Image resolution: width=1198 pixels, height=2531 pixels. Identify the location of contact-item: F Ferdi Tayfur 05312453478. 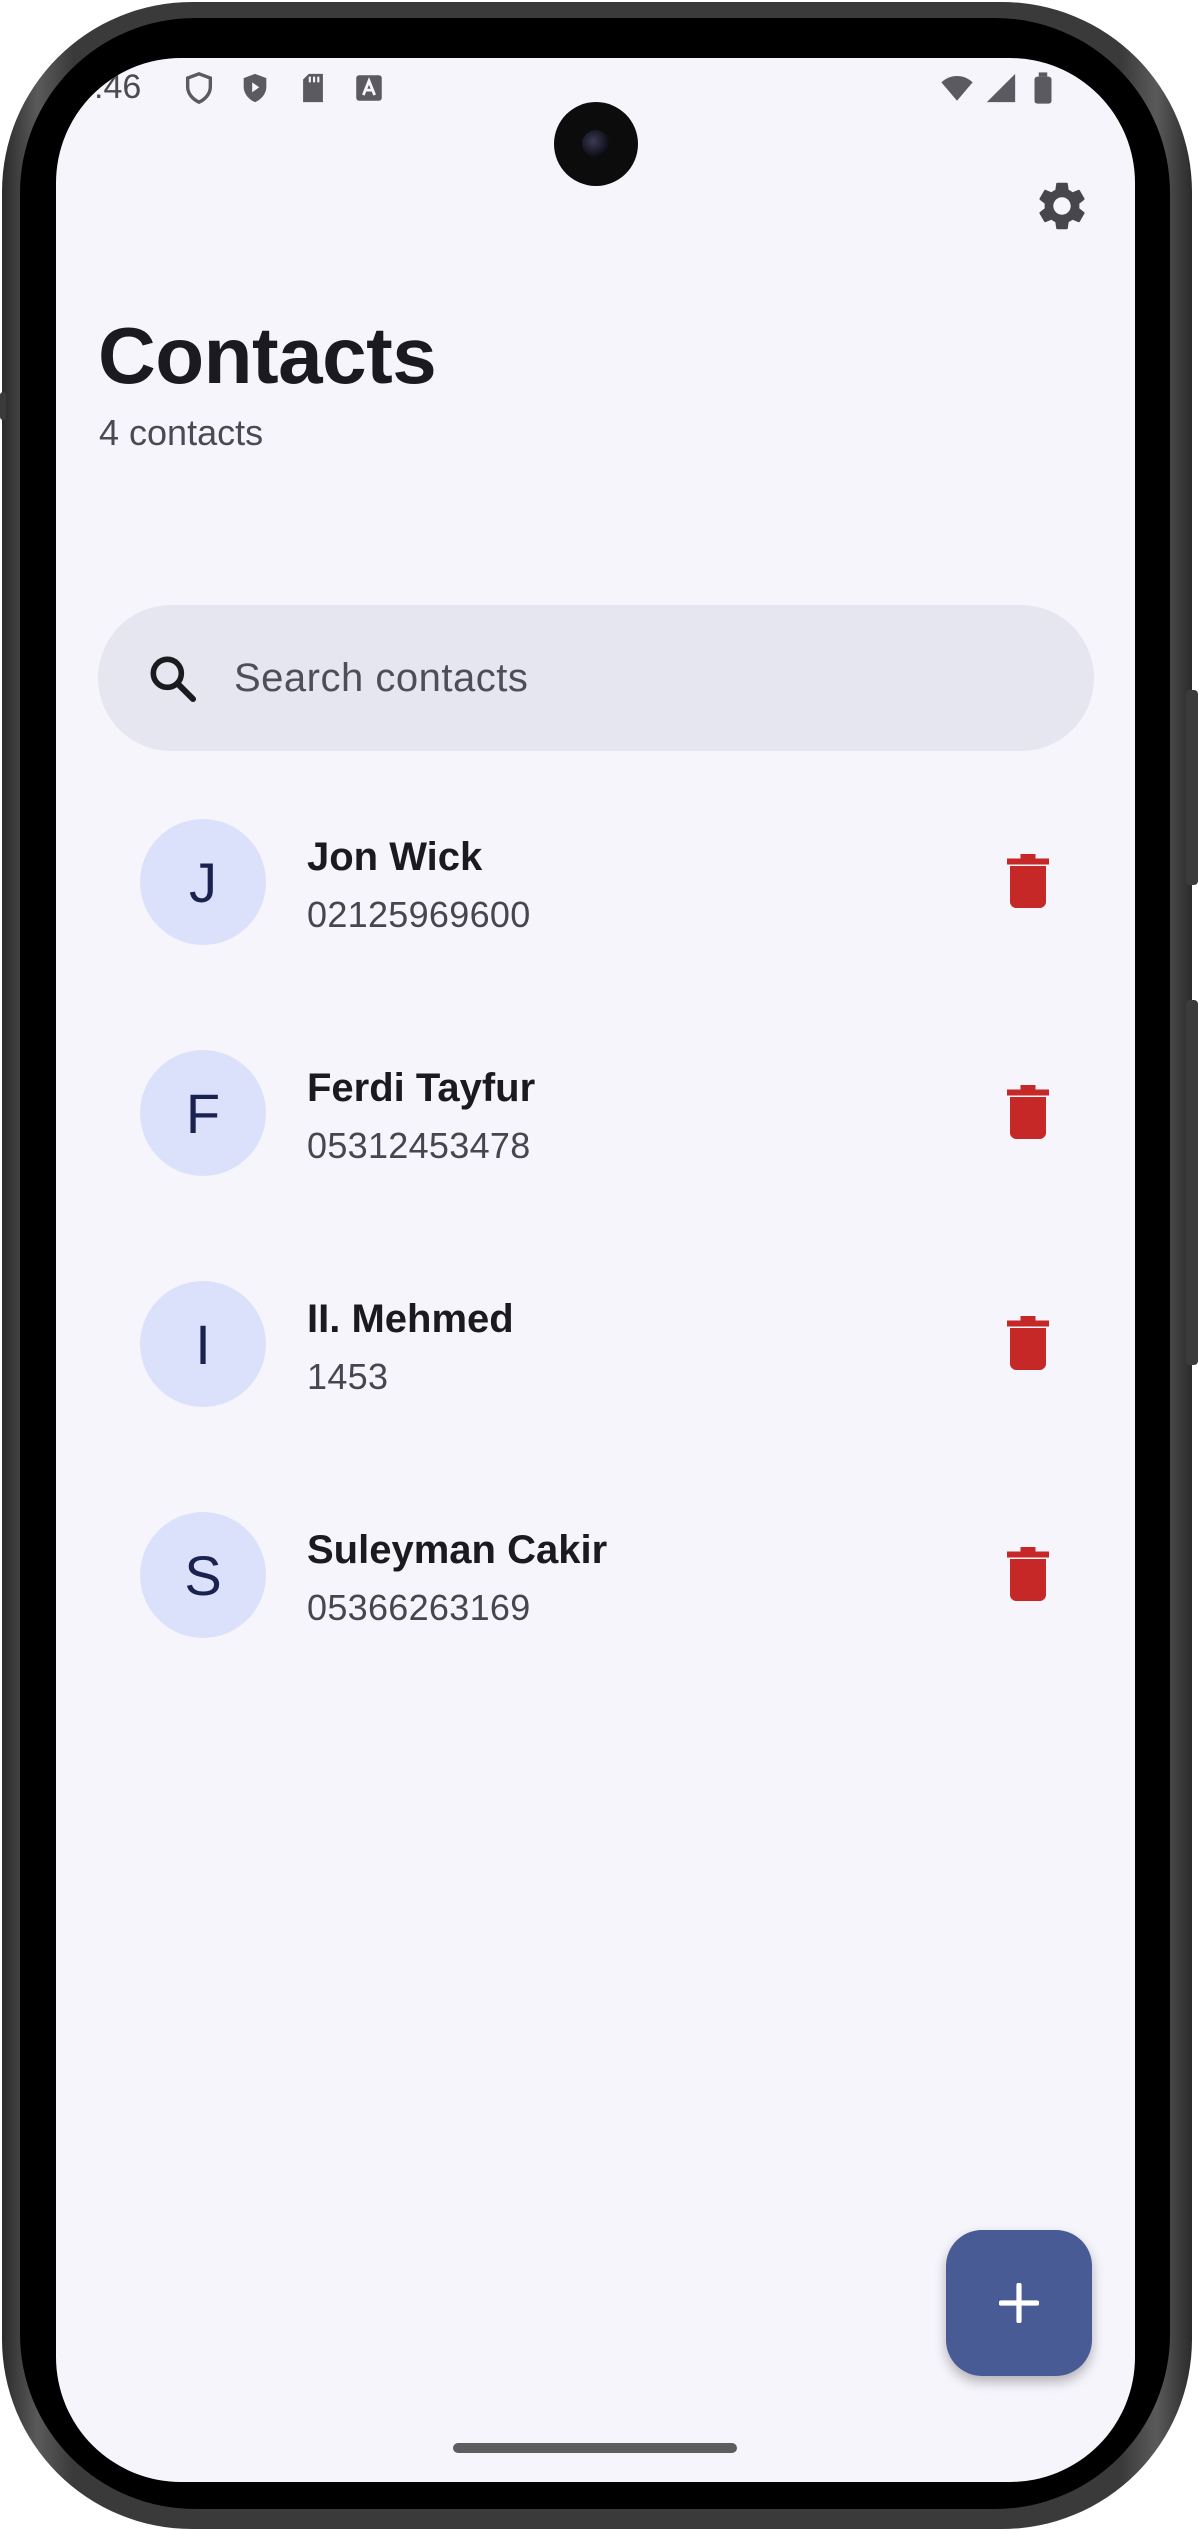
(596, 1112).